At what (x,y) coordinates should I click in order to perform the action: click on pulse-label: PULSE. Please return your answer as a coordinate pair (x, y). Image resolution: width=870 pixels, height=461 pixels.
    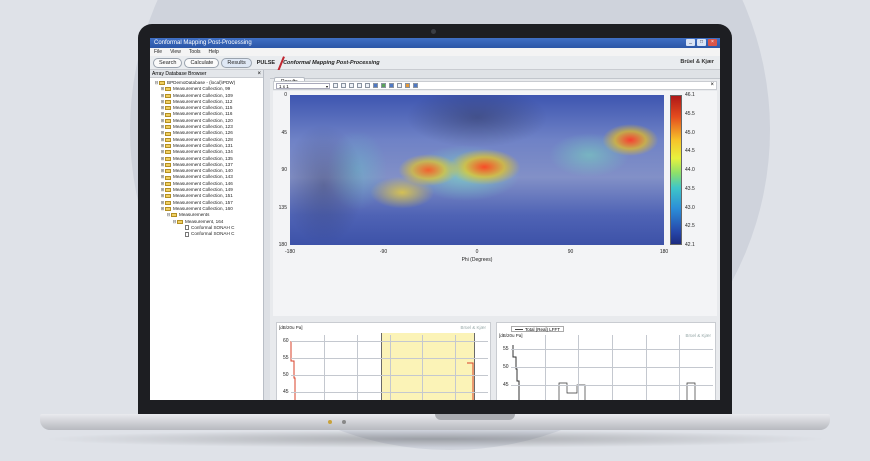
    Looking at the image, I should click on (266, 62).